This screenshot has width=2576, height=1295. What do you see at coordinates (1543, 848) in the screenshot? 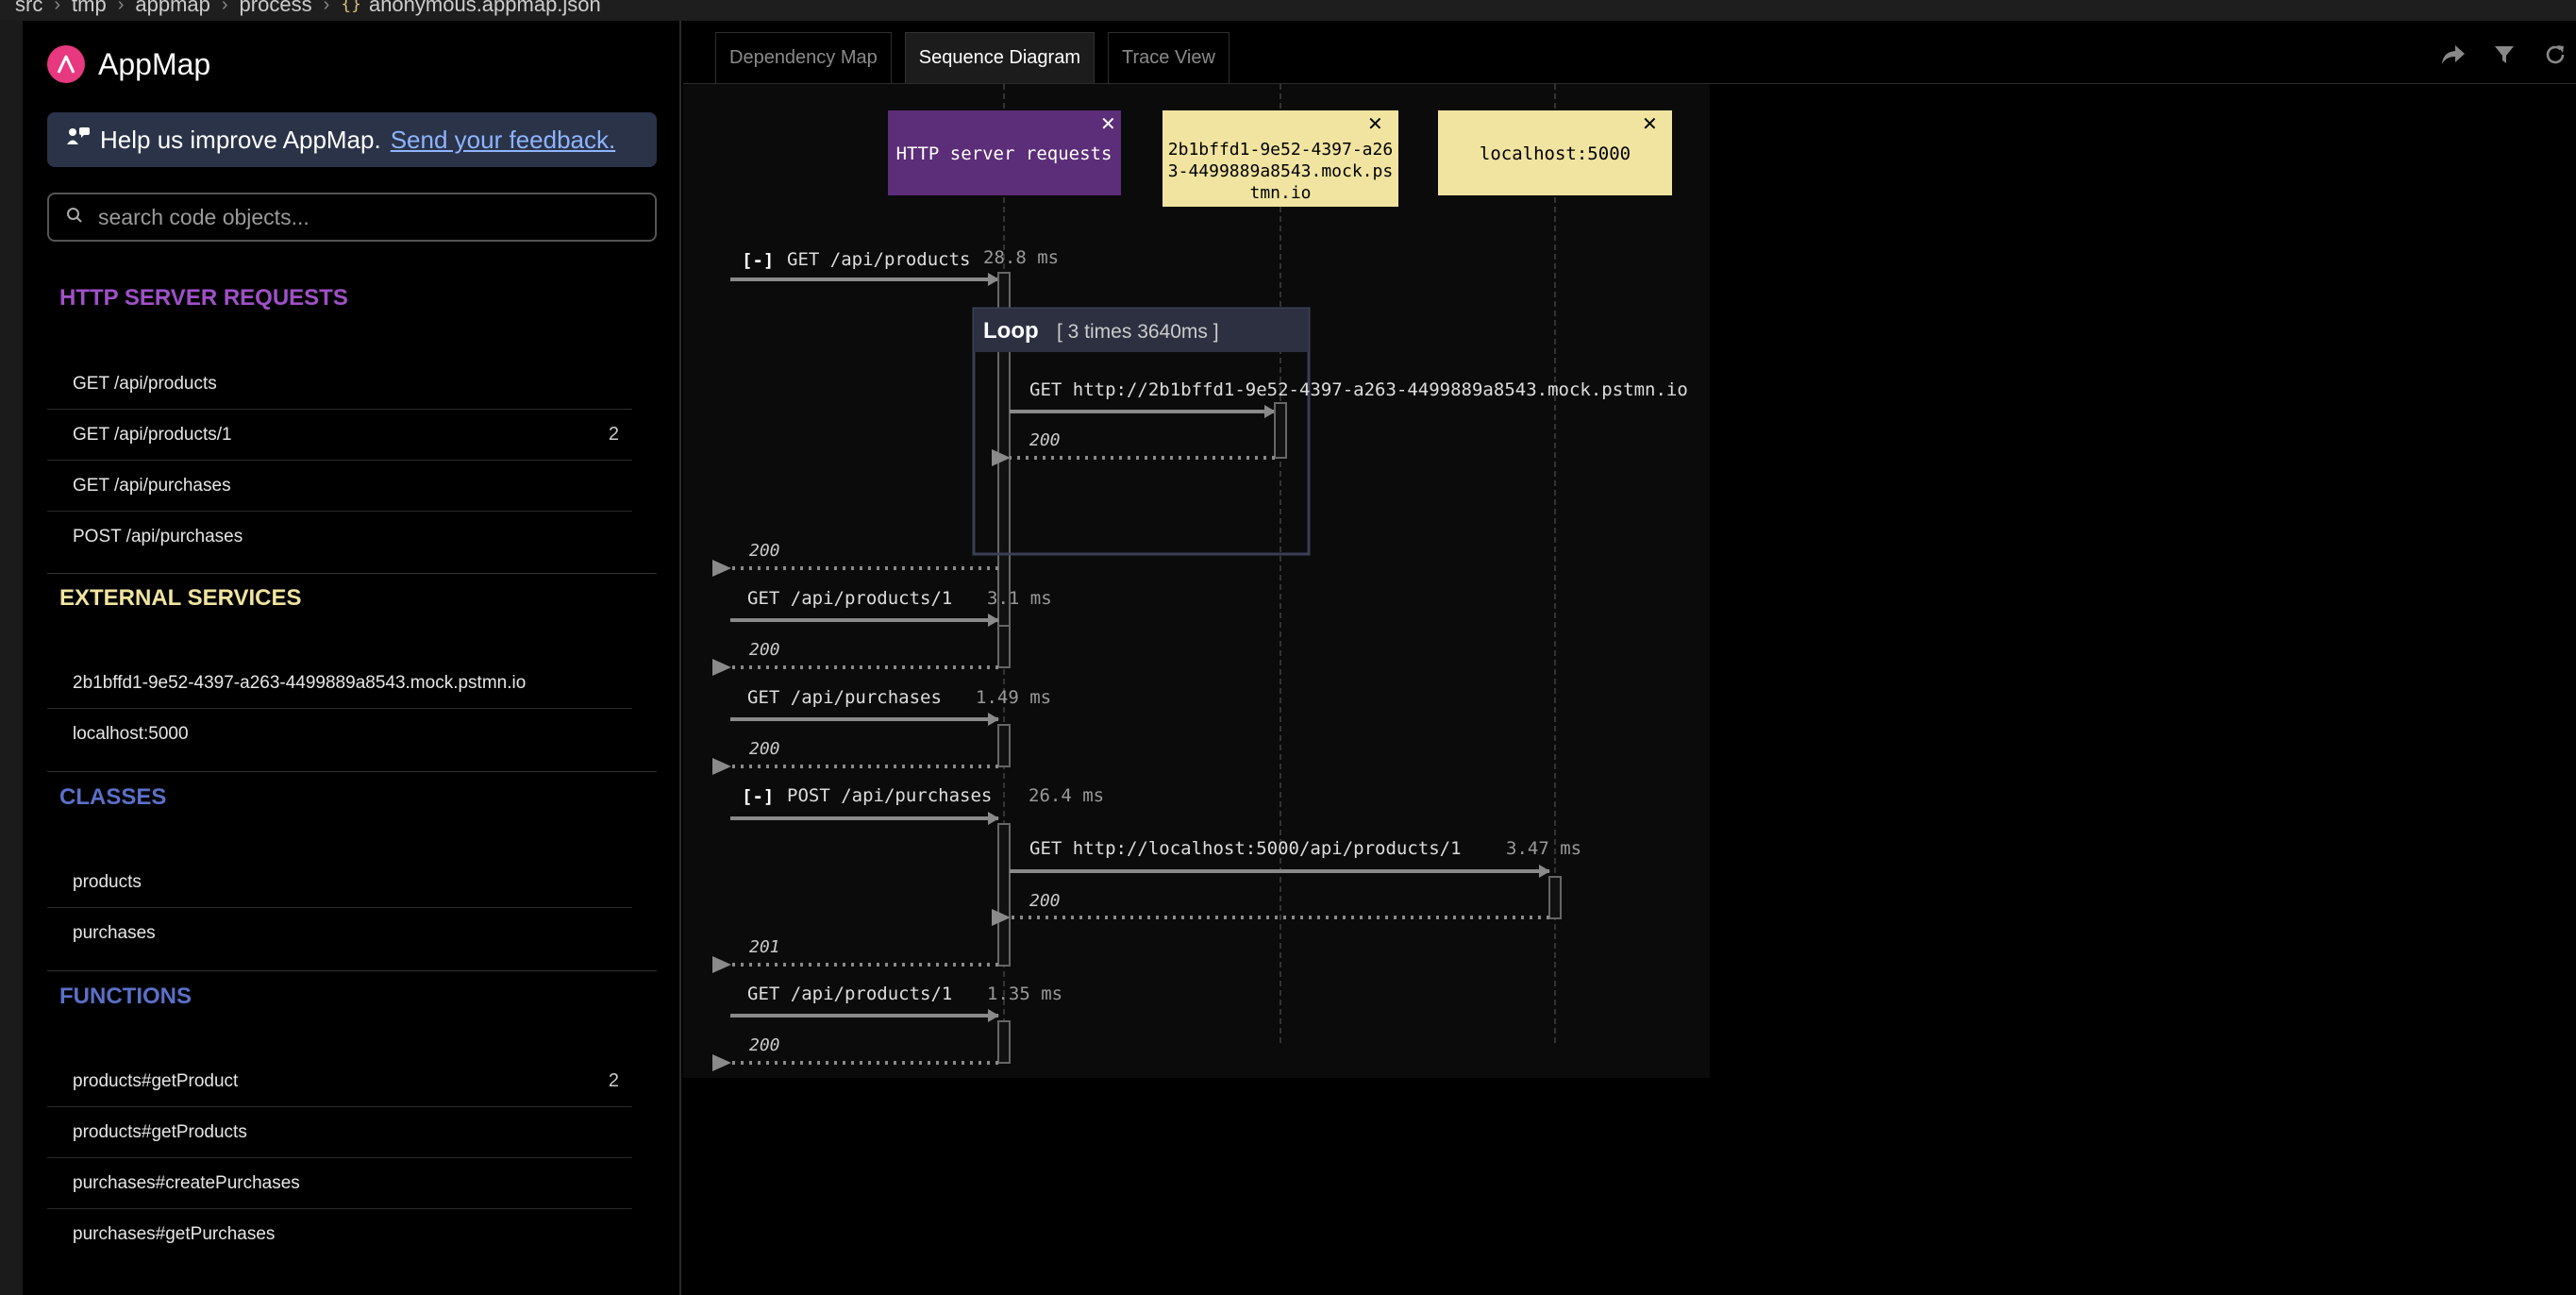
I see `call-duration: 3.47 ms` at bounding box center [1543, 848].